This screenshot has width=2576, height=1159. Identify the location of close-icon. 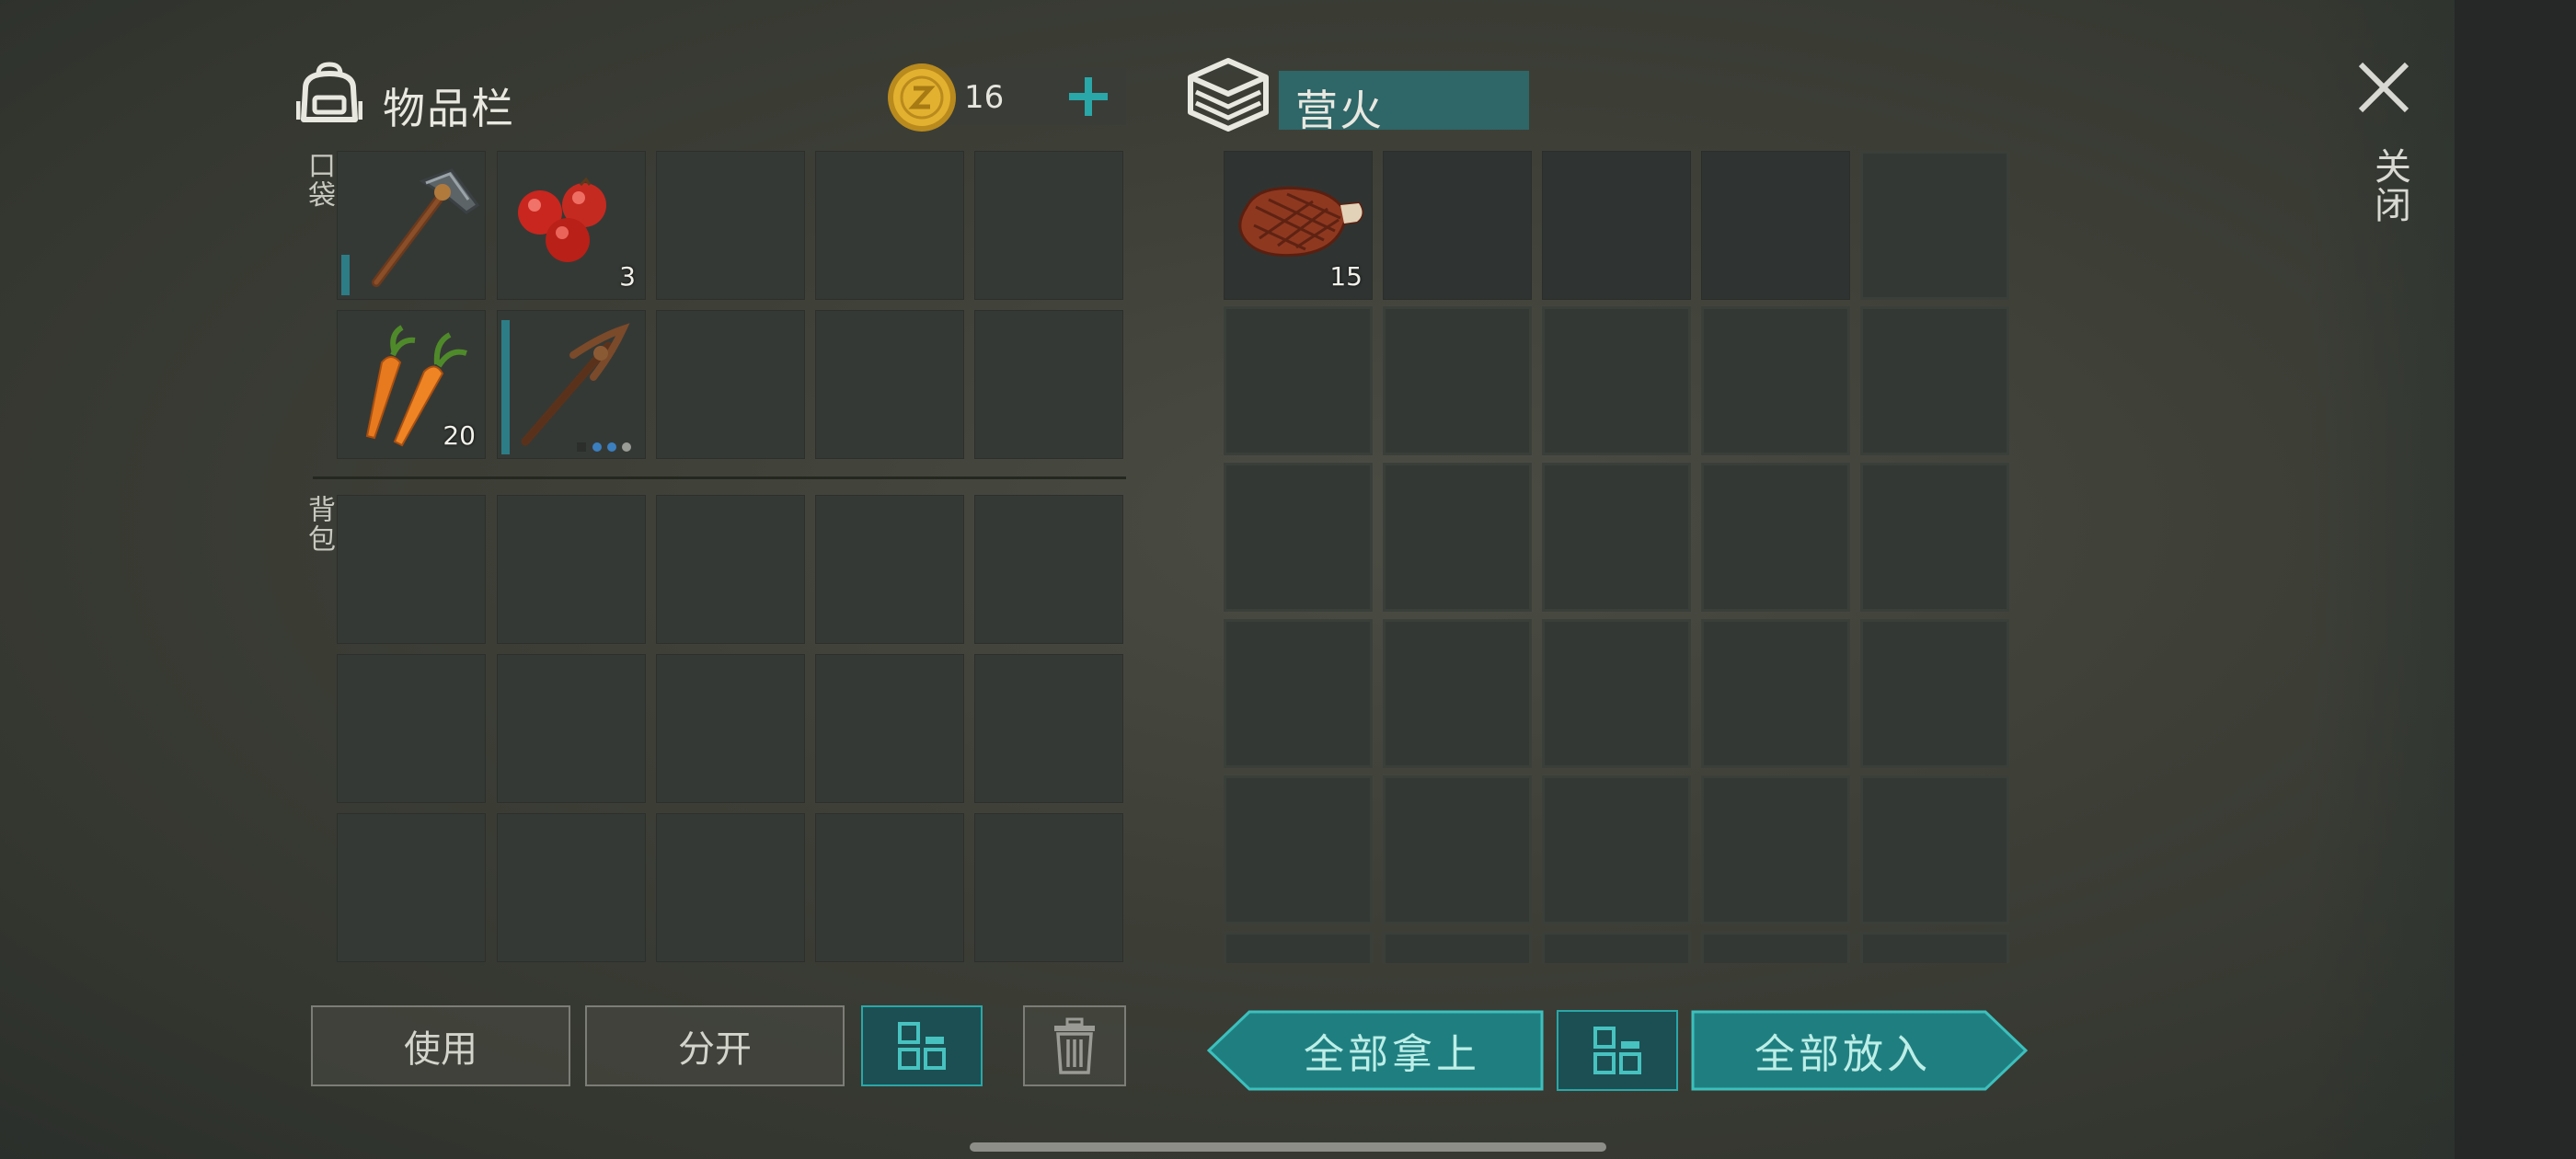
(2383, 87).